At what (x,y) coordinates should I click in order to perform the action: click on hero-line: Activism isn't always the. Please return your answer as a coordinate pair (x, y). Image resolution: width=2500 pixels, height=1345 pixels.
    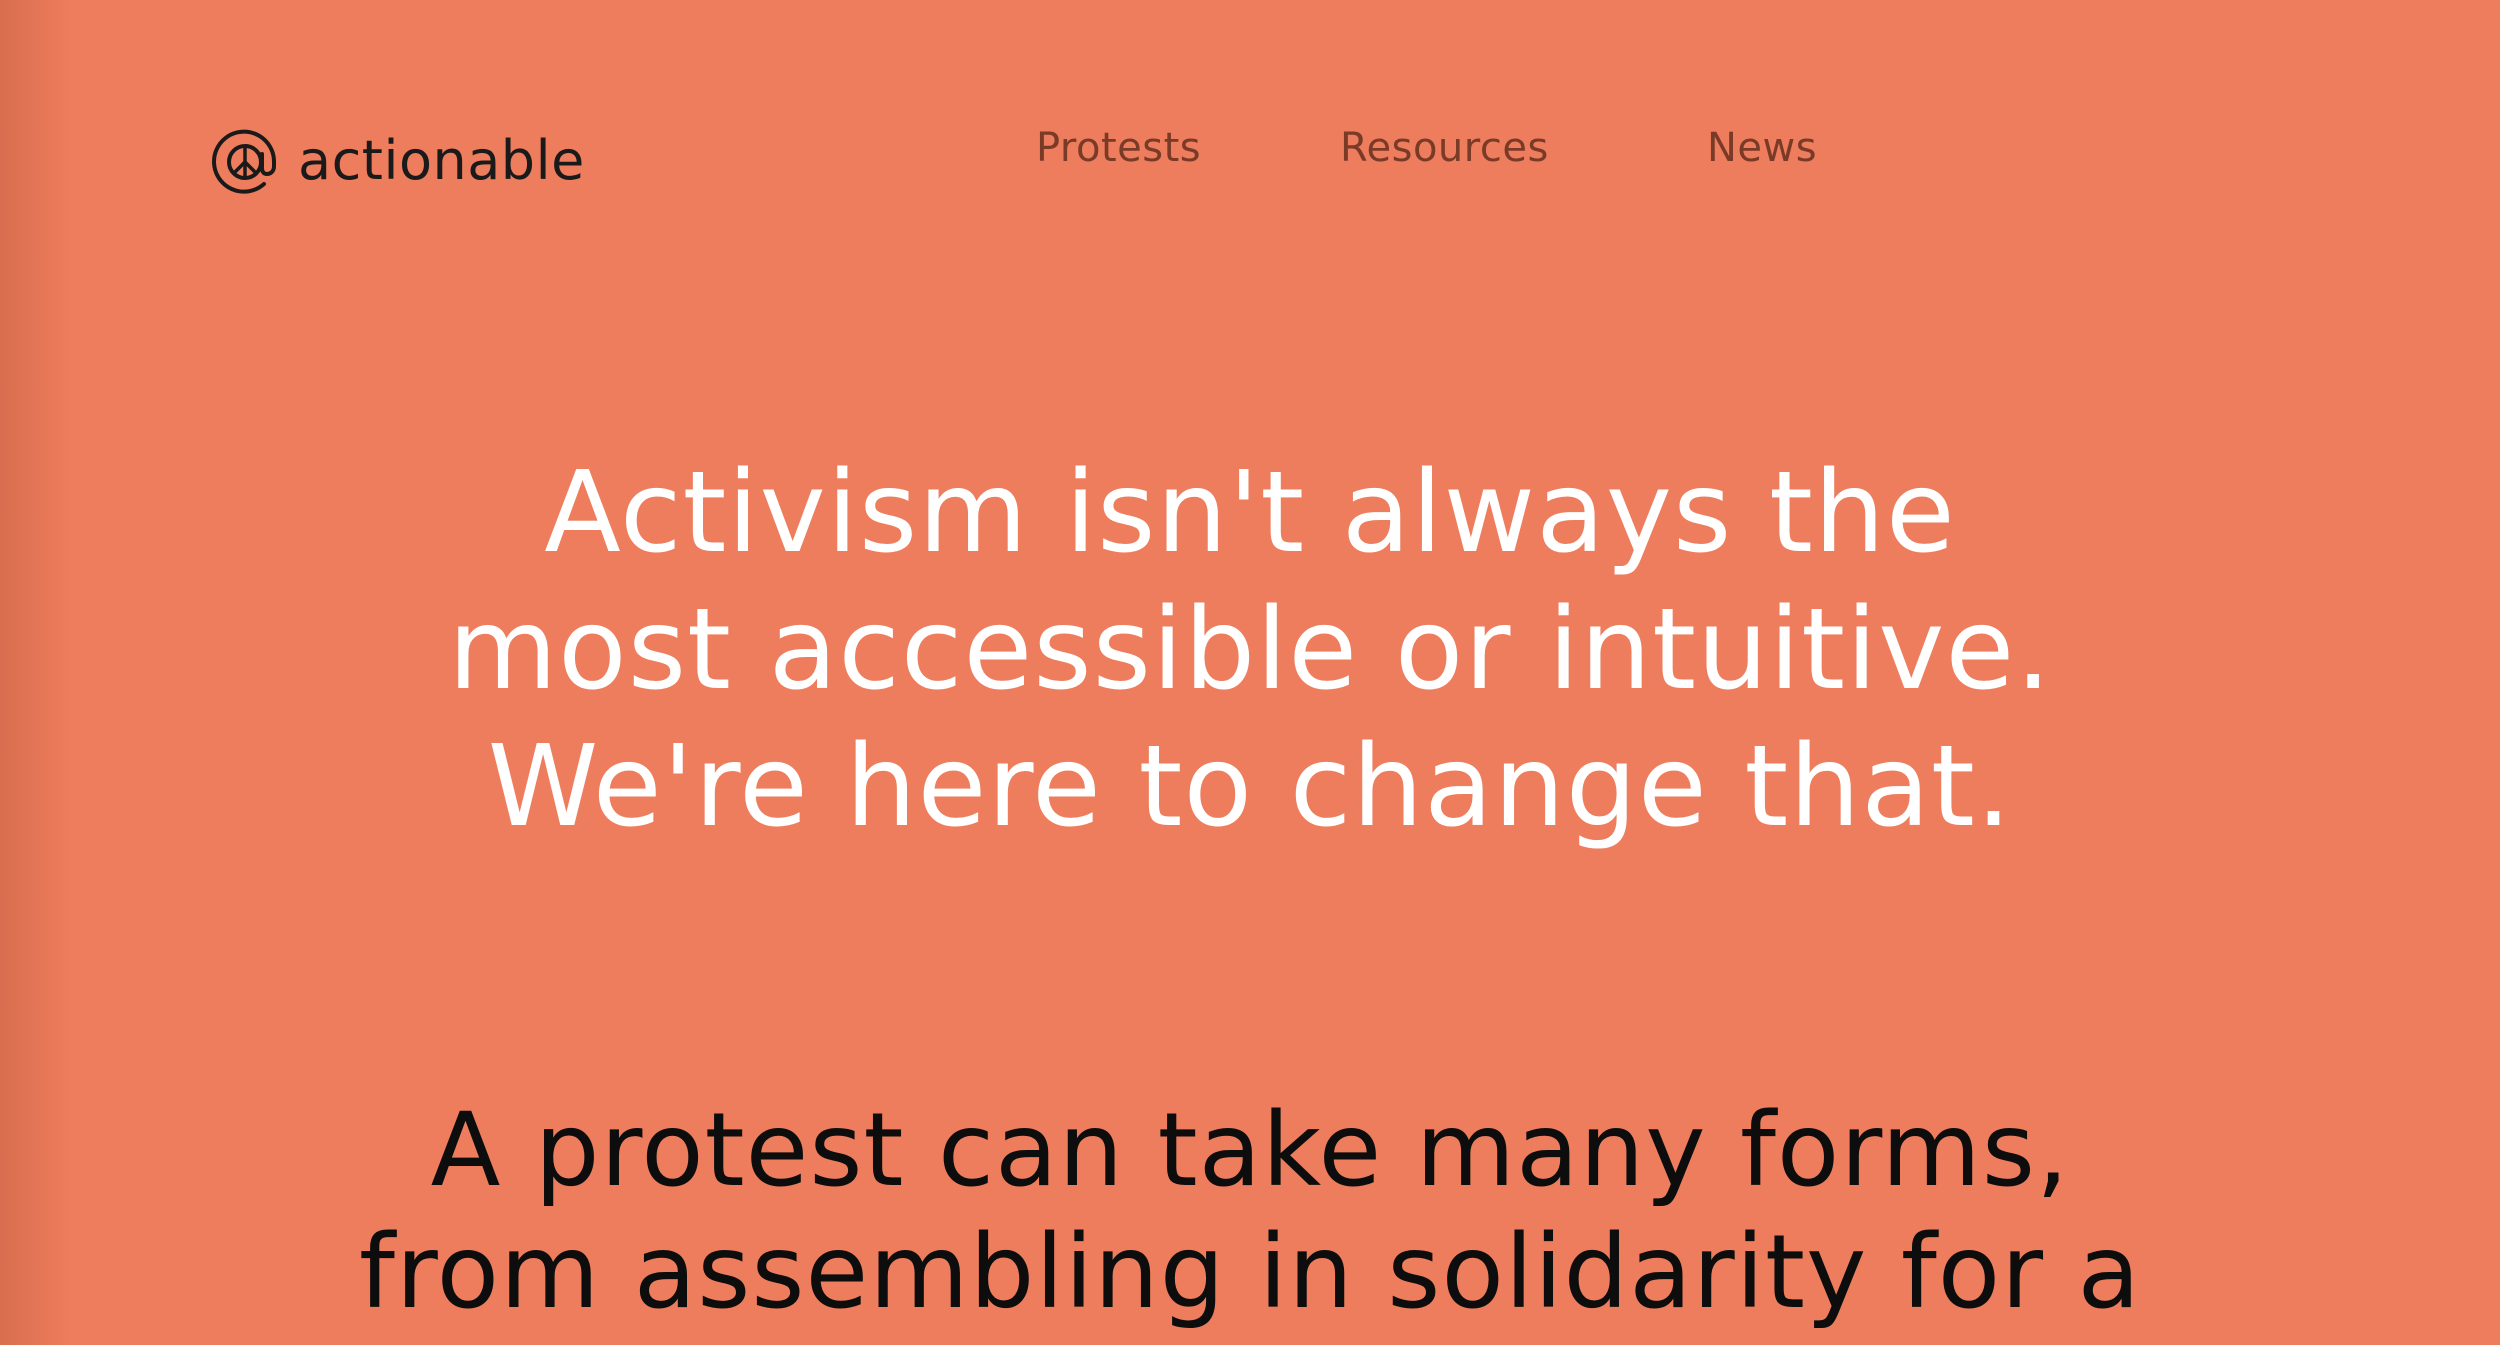
    Looking at the image, I should click on (1250, 513).